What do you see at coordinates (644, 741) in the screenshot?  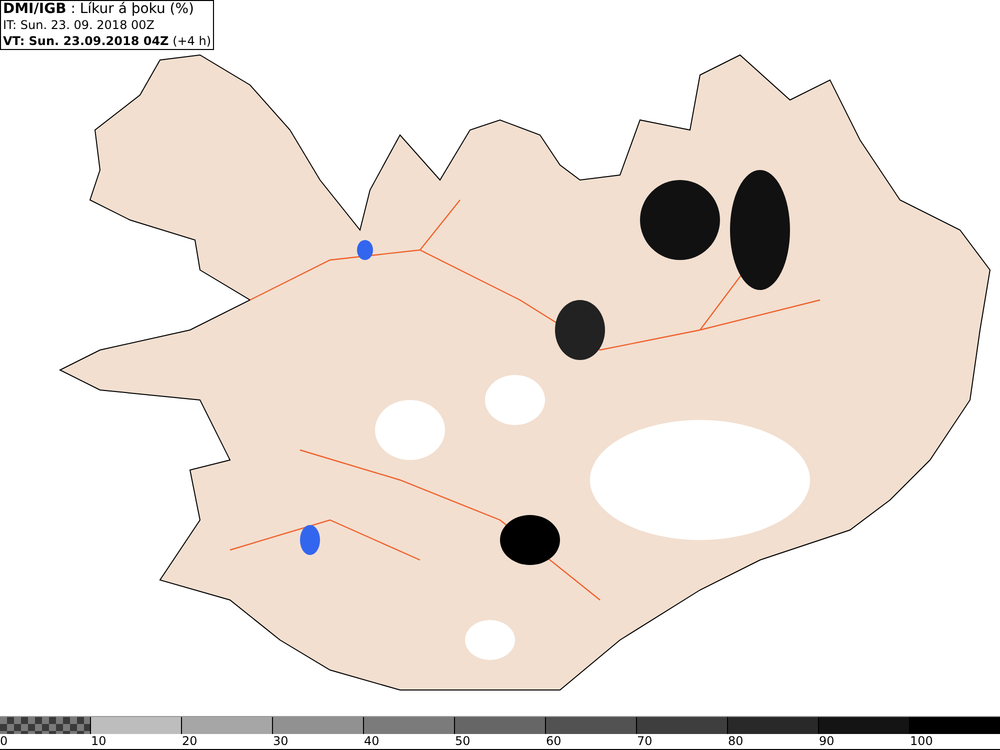 I see `legend-label: 70` at bounding box center [644, 741].